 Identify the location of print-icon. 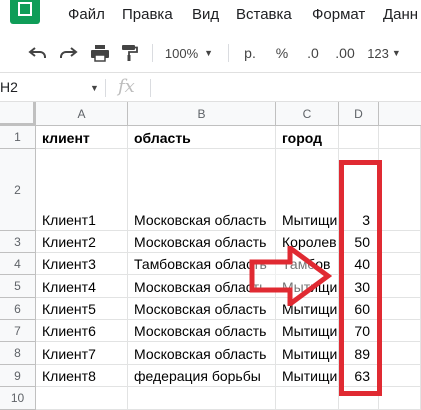
(100, 53).